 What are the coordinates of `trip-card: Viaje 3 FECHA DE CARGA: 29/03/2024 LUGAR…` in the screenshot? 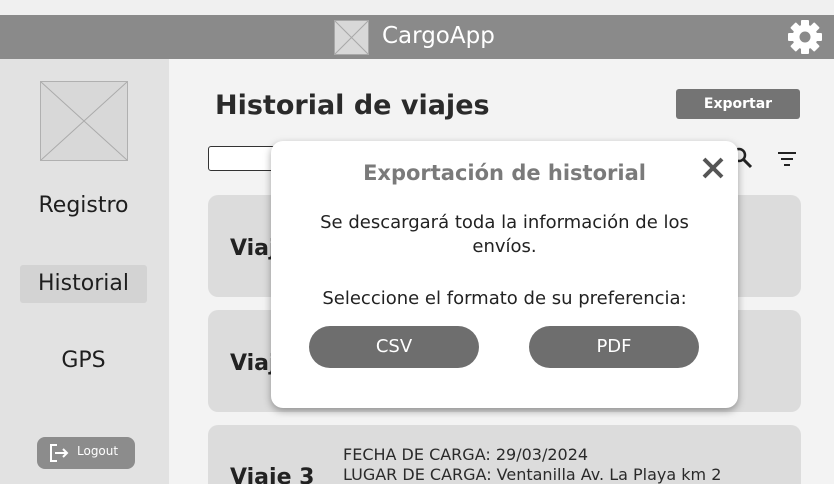 It's located at (504, 454).